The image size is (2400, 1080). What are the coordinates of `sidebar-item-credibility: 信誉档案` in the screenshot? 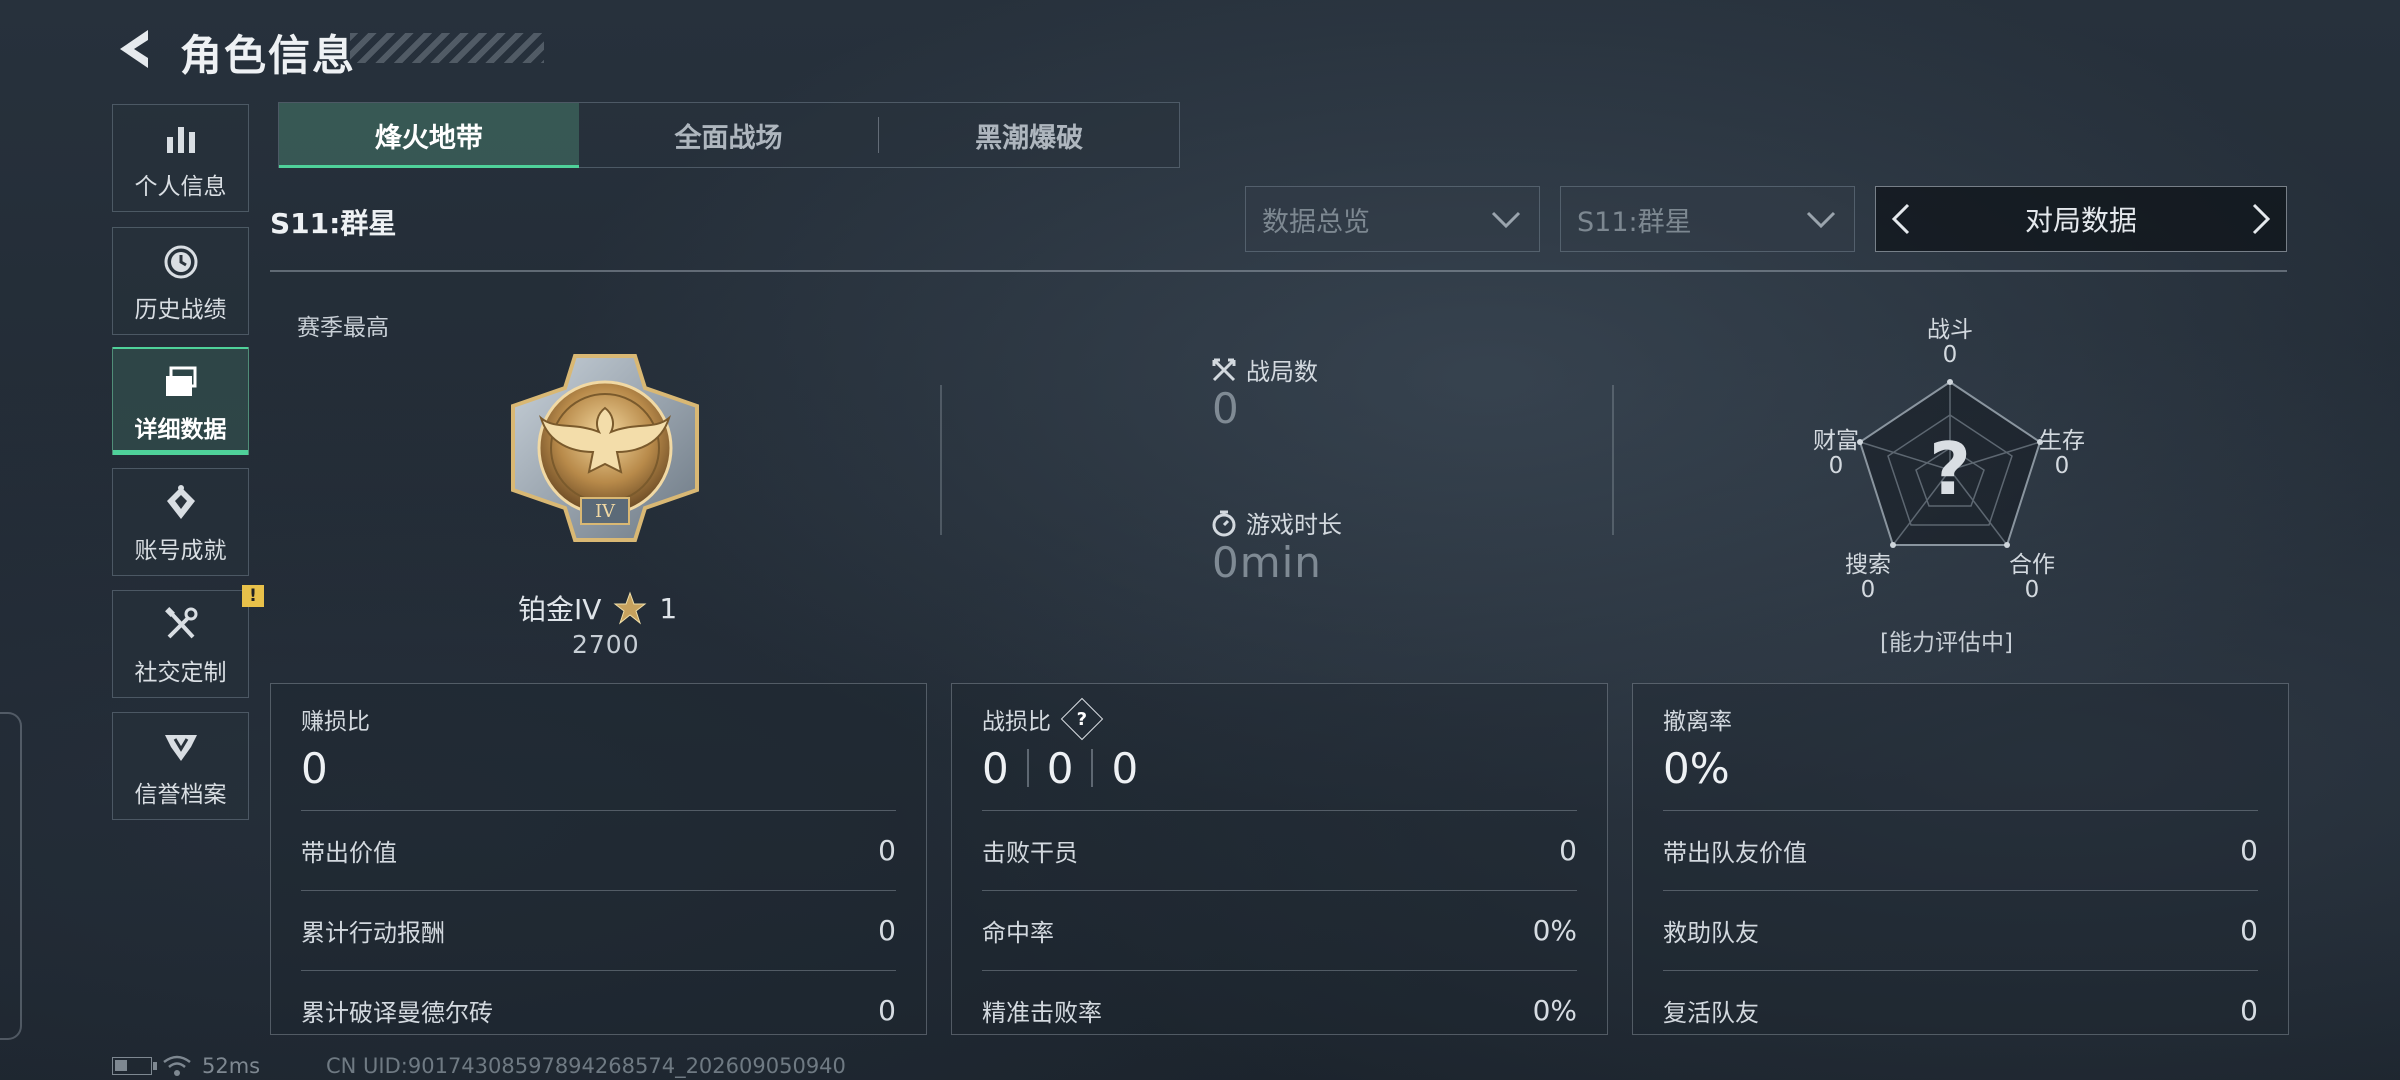 It's located at (180, 766).